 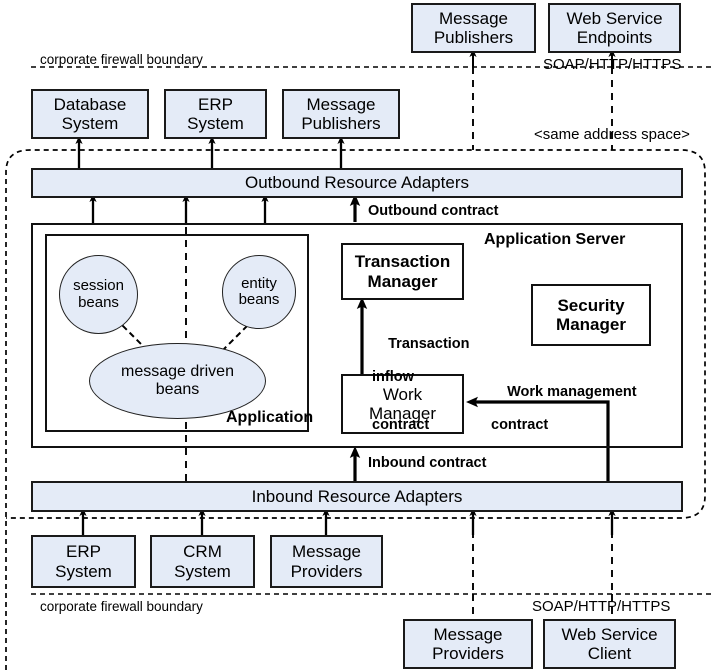 I want to click on label-line-1: Work management, so click(x=572, y=392).